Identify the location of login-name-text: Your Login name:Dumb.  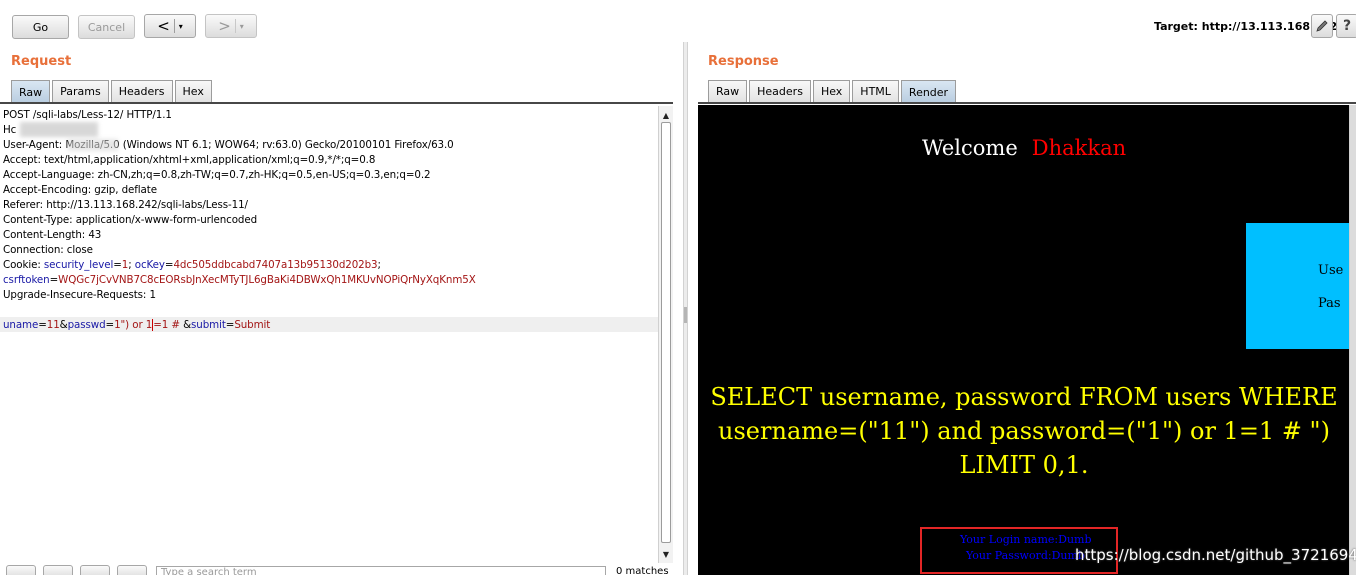
(1026, 539).